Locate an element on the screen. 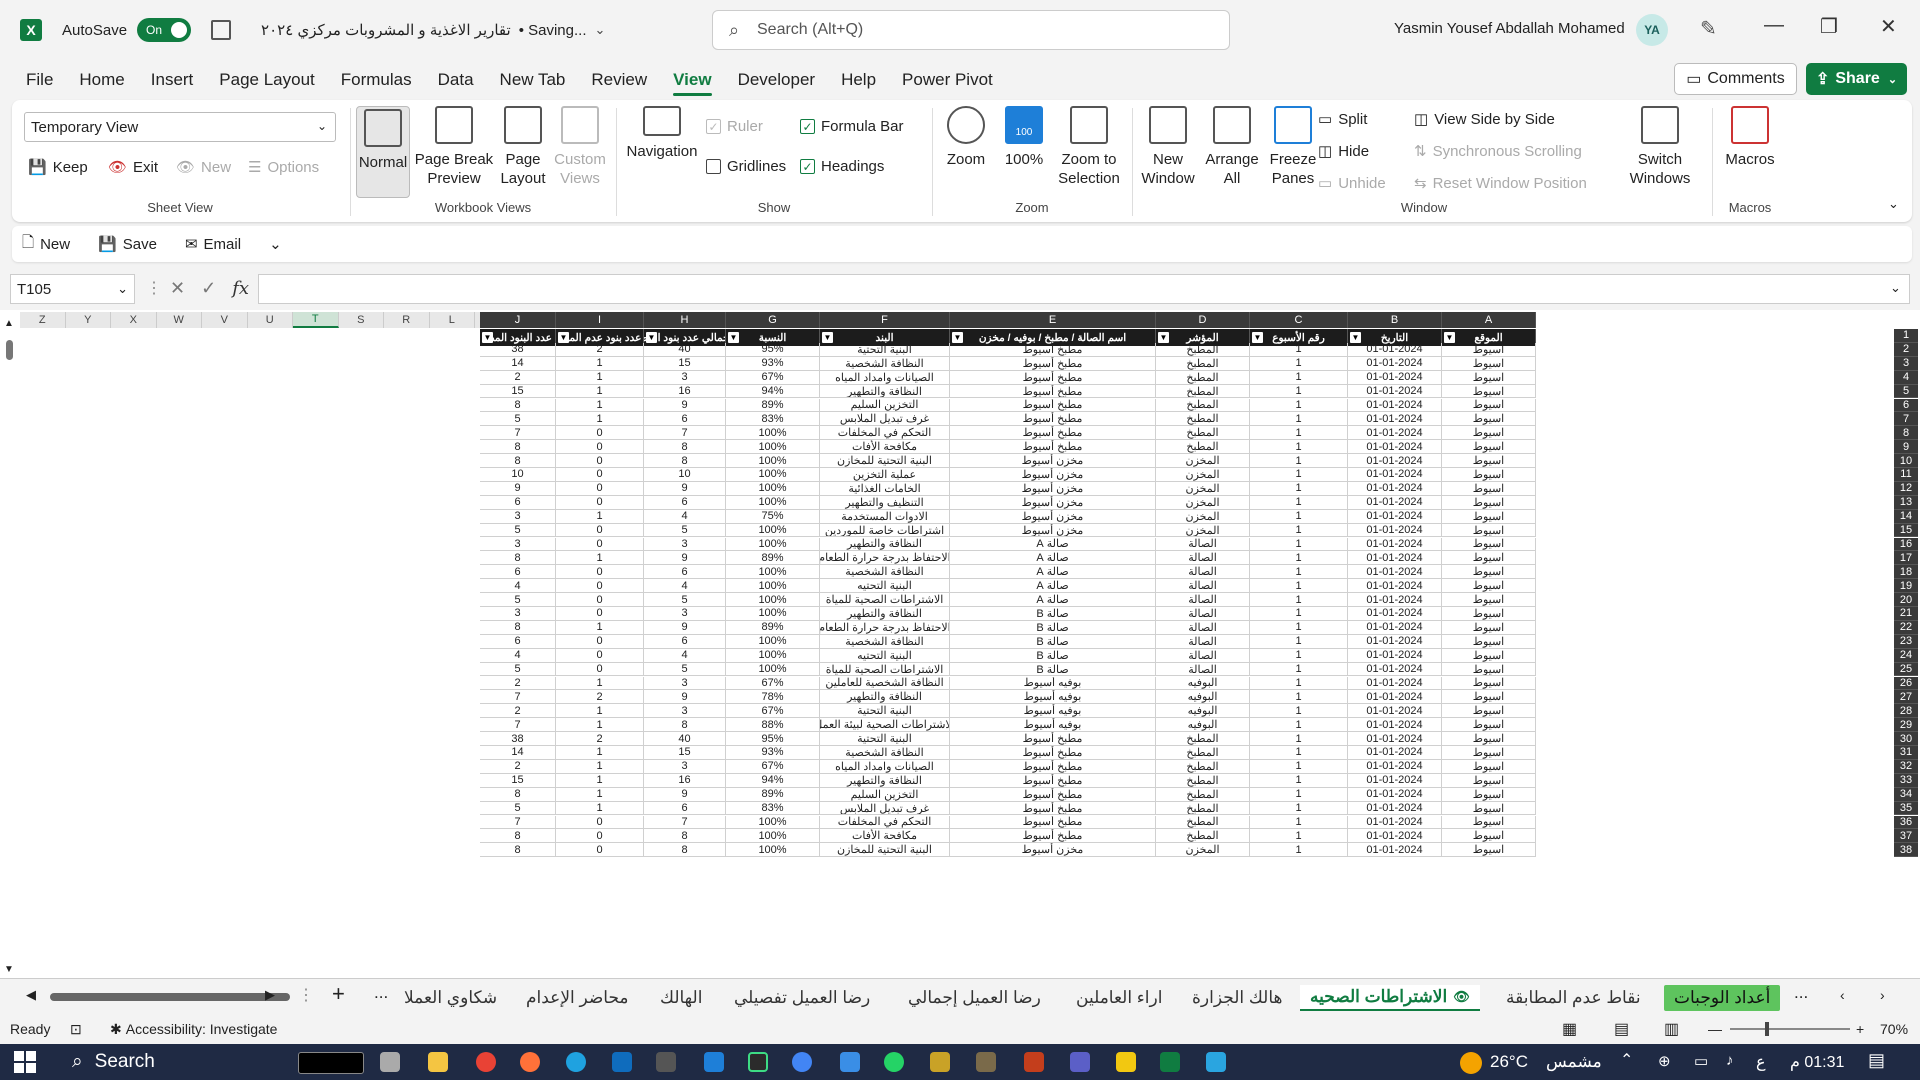 The height and width of the screenshot is (1080, 1920). synchronous-scrolling-button: ⇅ Synchronous Scrolling is located at coordinates (1498, 151).